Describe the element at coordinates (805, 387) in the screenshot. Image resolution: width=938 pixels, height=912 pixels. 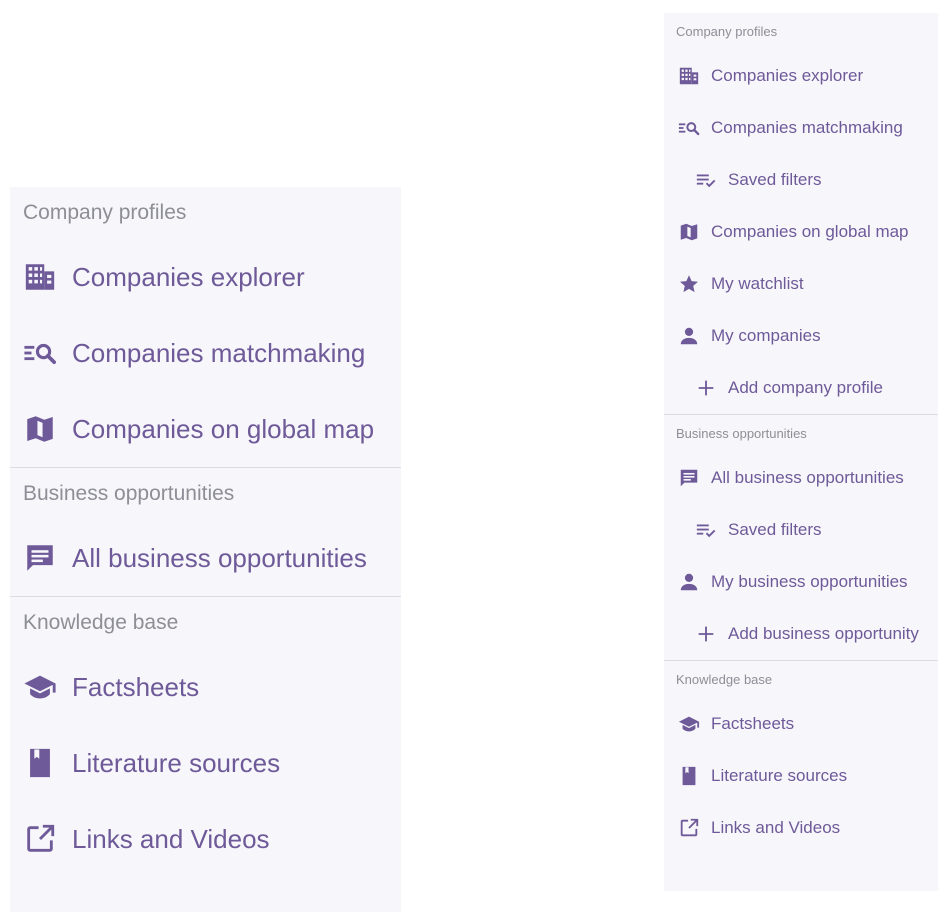
I see `menu-item-label: Add company profile` at that location.